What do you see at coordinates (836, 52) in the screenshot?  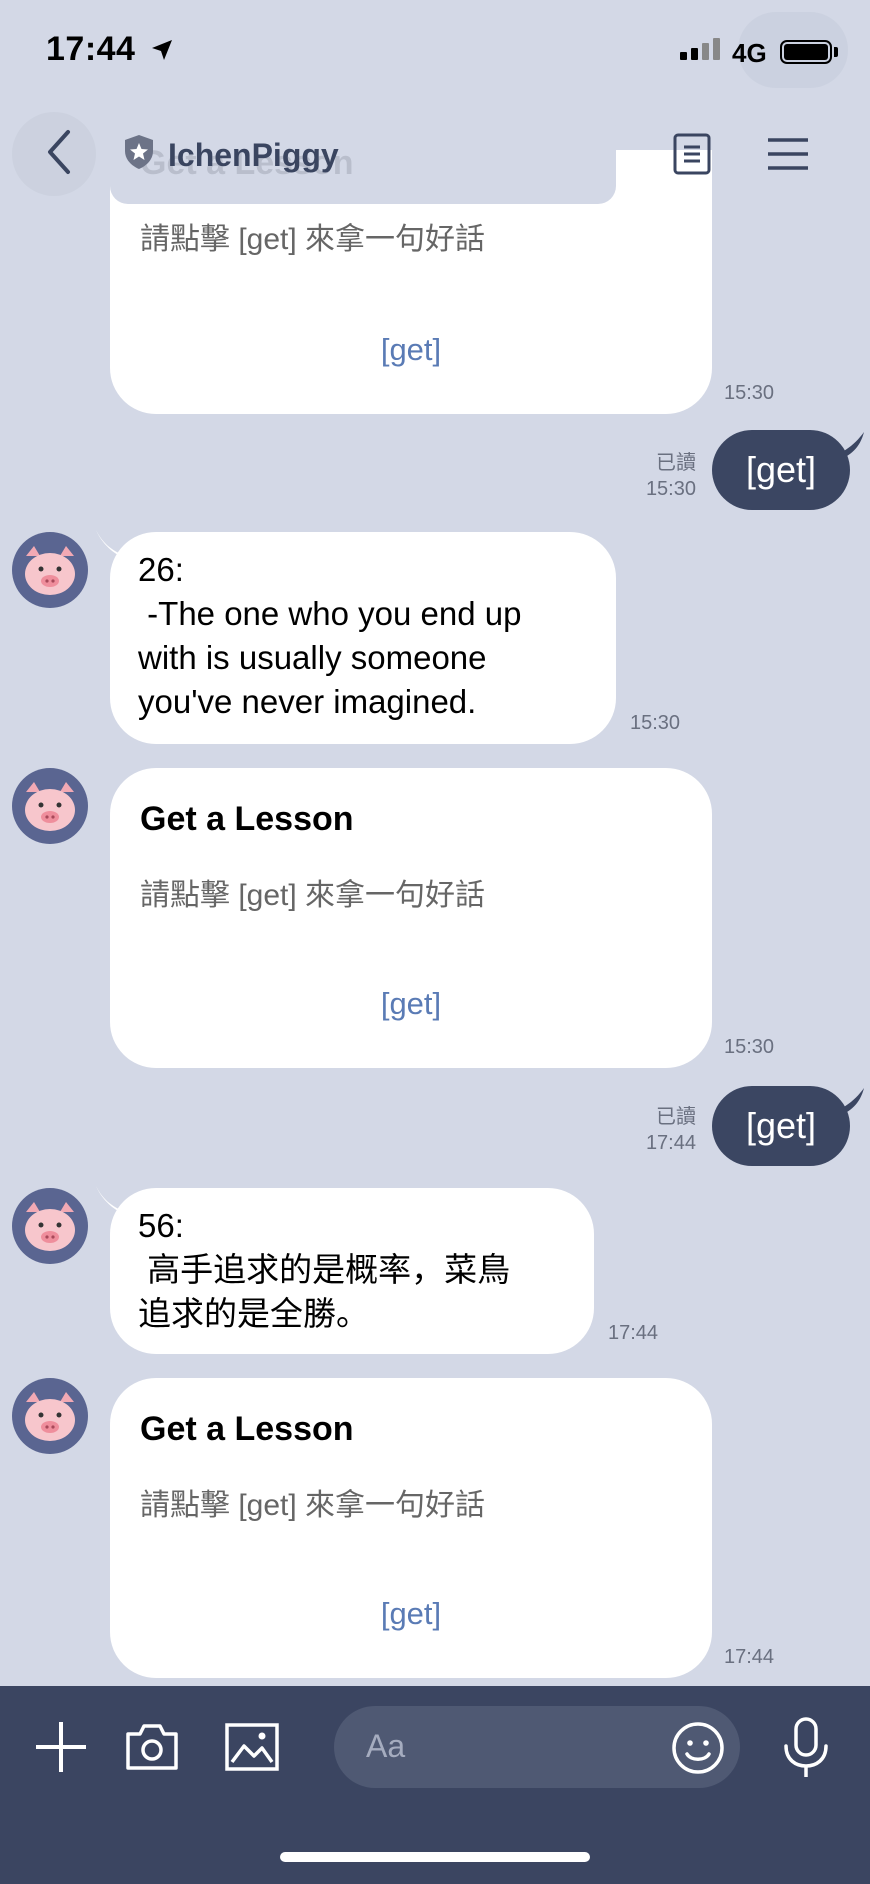 I see `battery-tip` at bounding box center [836, 52].